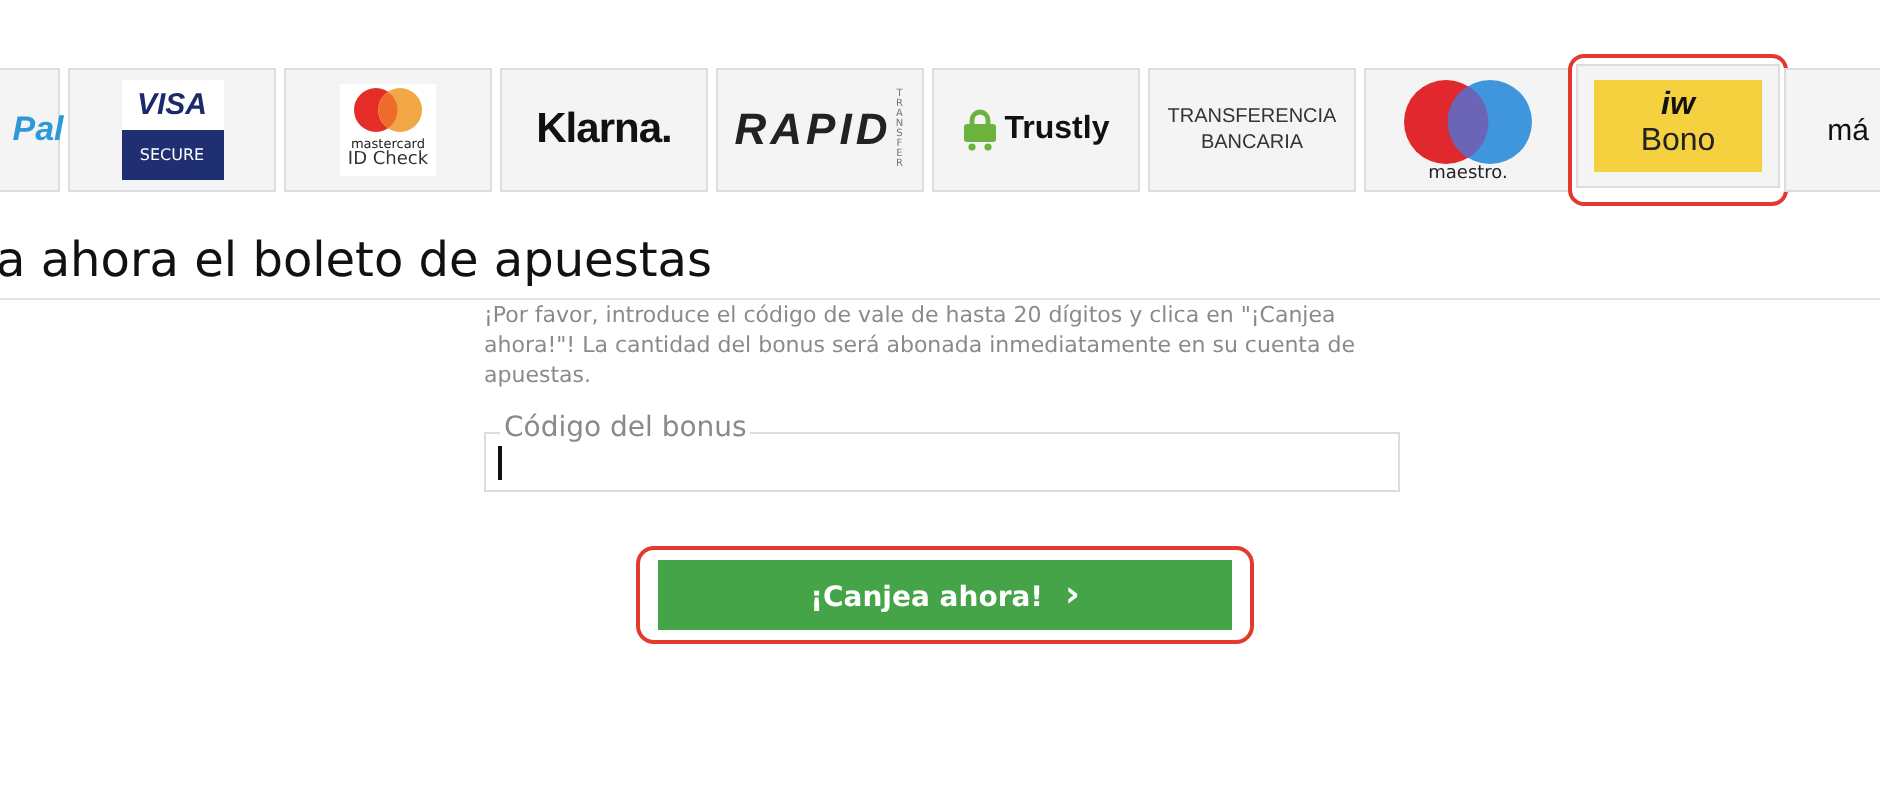 This screenshot has width=1880, height=800. I want to click on rapid-logo-text: RAPID, so click(813, 130).